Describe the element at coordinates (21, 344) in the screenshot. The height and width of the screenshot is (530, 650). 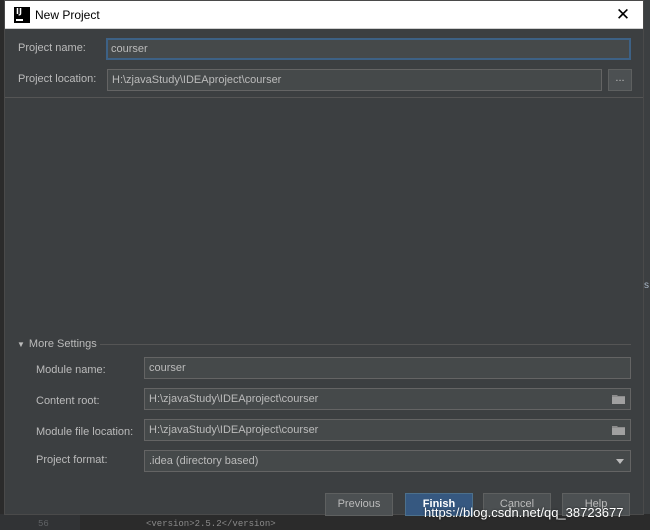
I see `collapse-triangle-icon: ▼` at that location.